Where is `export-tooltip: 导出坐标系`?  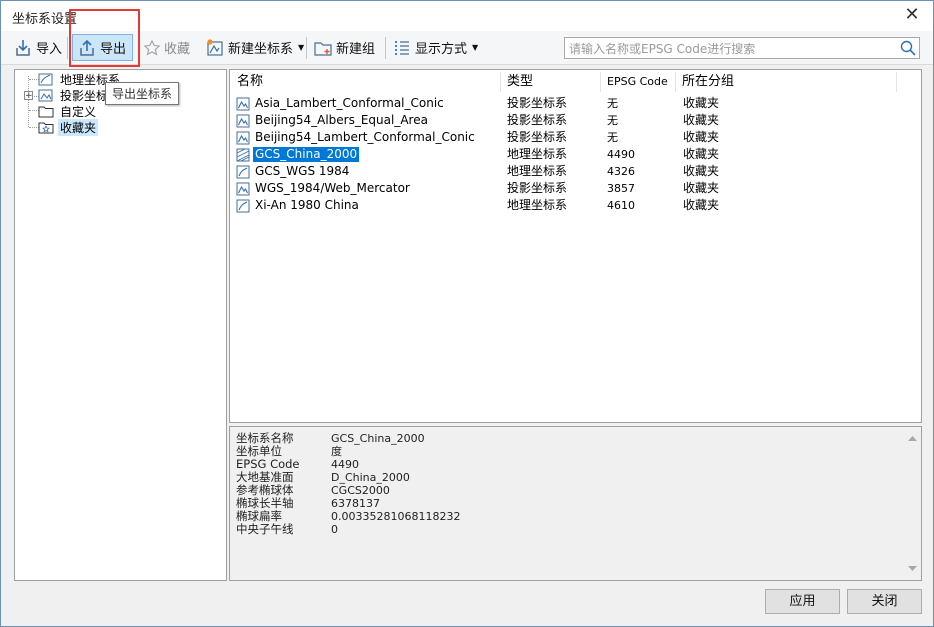
export-tooltip: 导出坐标系 is located at coordinates (142, 93).